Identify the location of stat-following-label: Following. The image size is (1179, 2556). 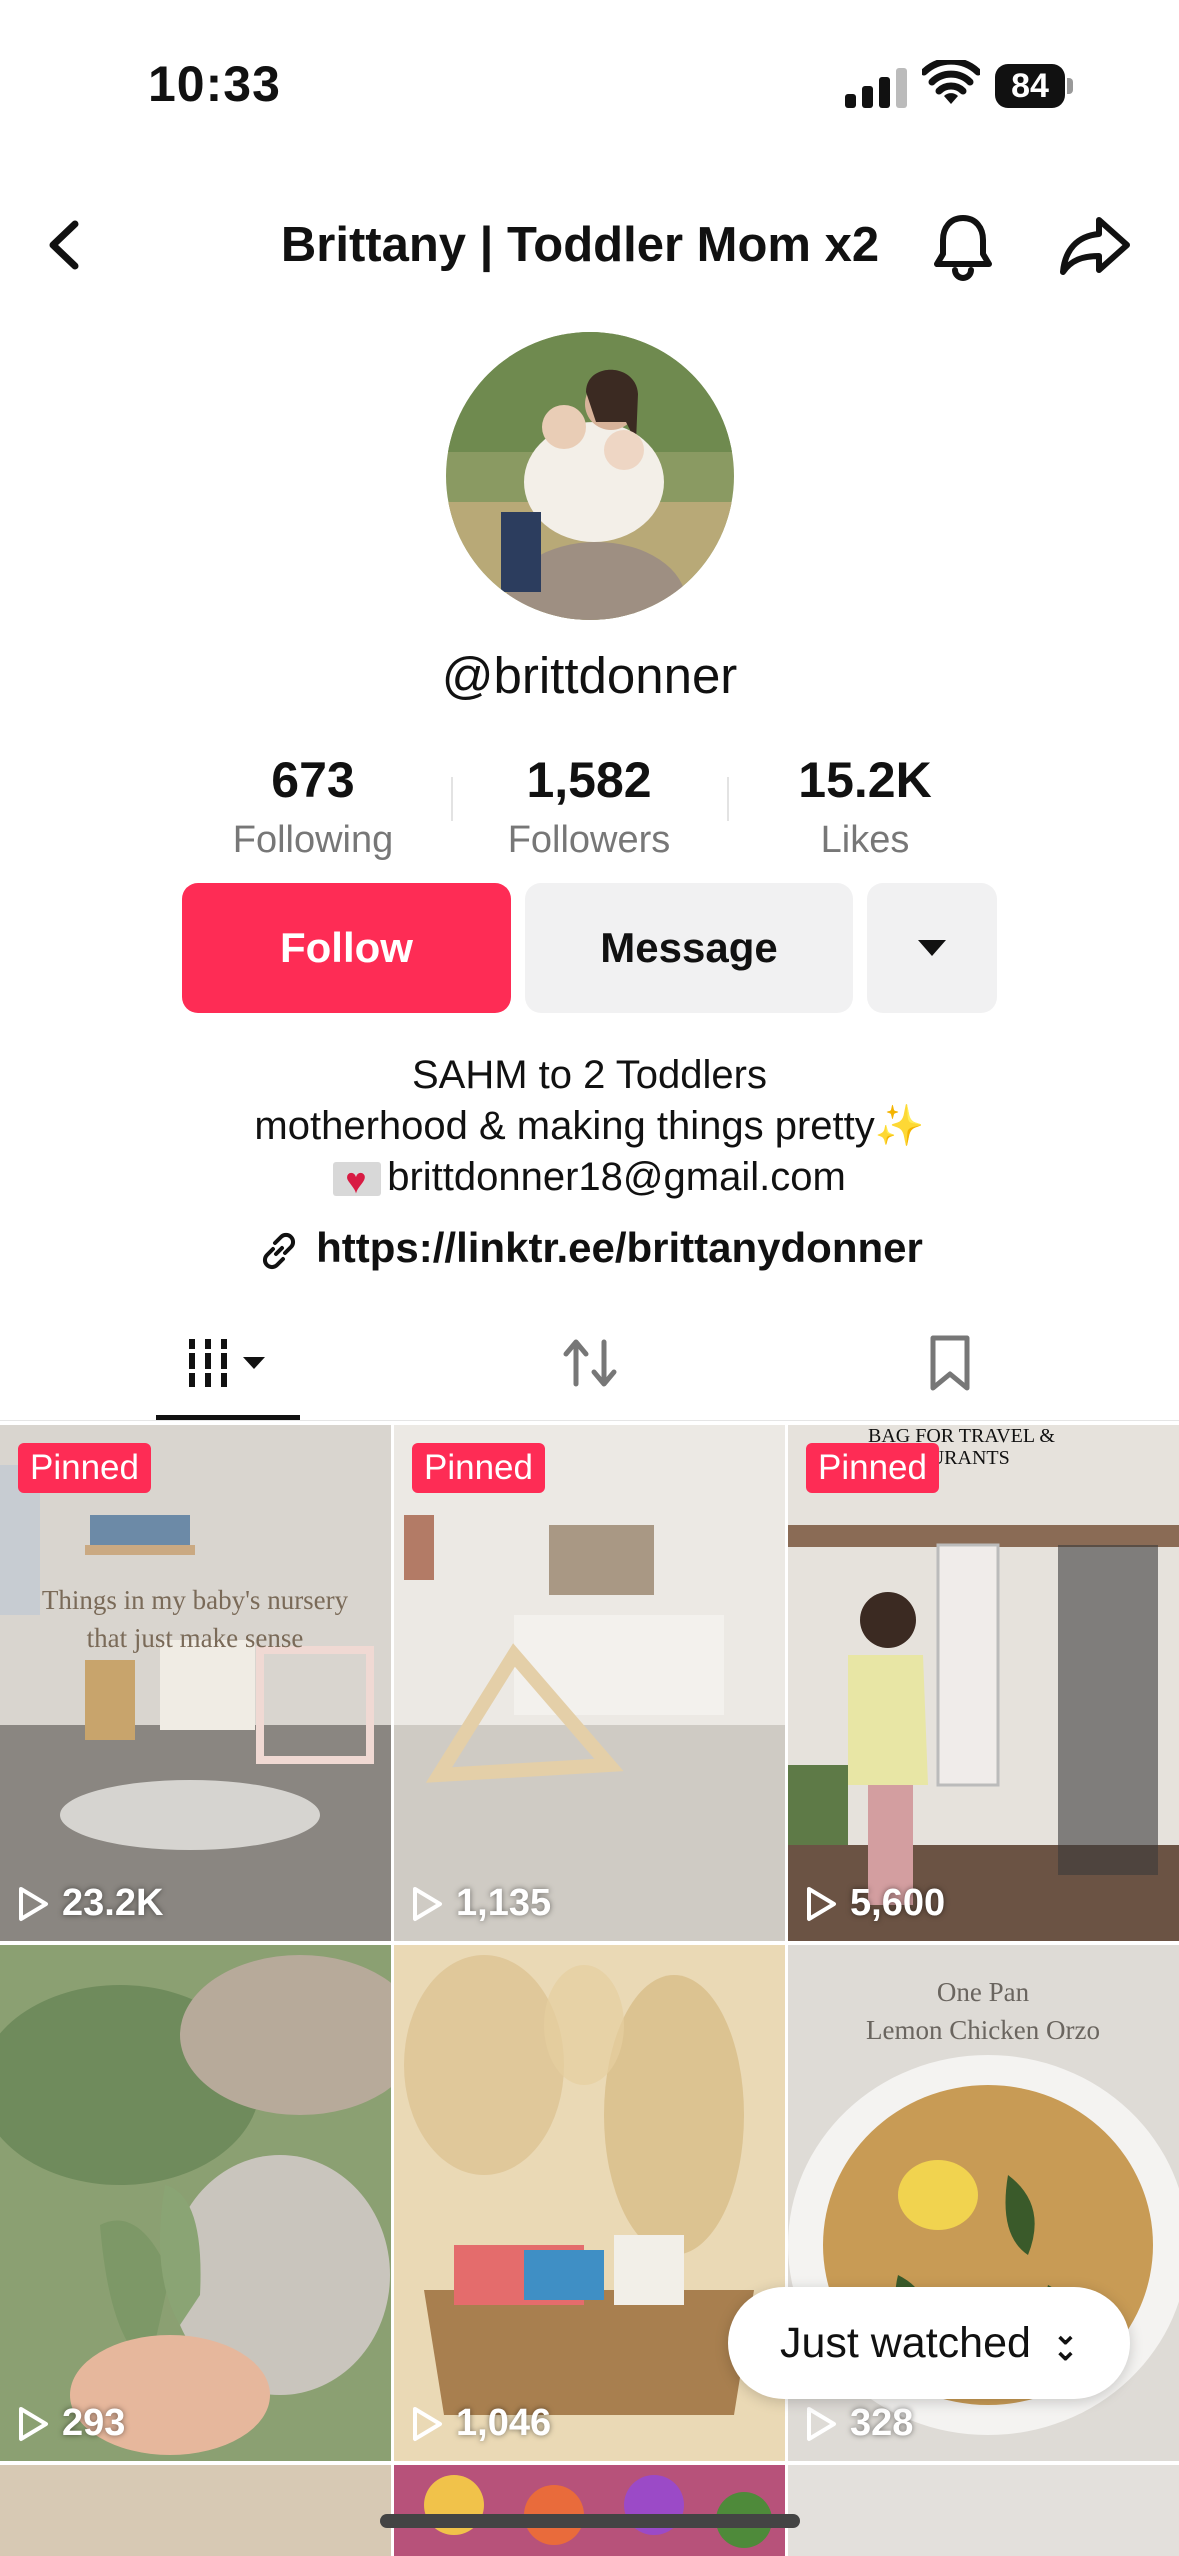
(313, 840).